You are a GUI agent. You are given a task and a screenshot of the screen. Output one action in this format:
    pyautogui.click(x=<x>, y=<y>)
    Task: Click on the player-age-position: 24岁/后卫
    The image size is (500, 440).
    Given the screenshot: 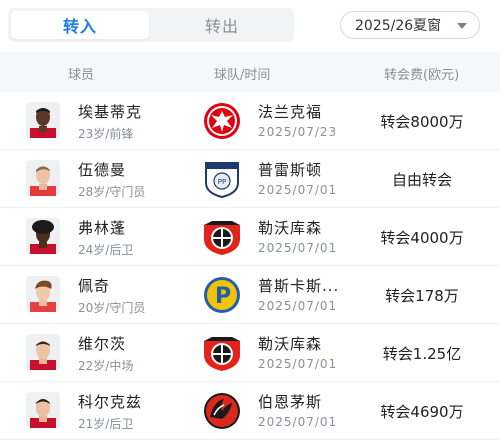 What is the action you would take?
    pyautogui.click(x=106, y=250)
    